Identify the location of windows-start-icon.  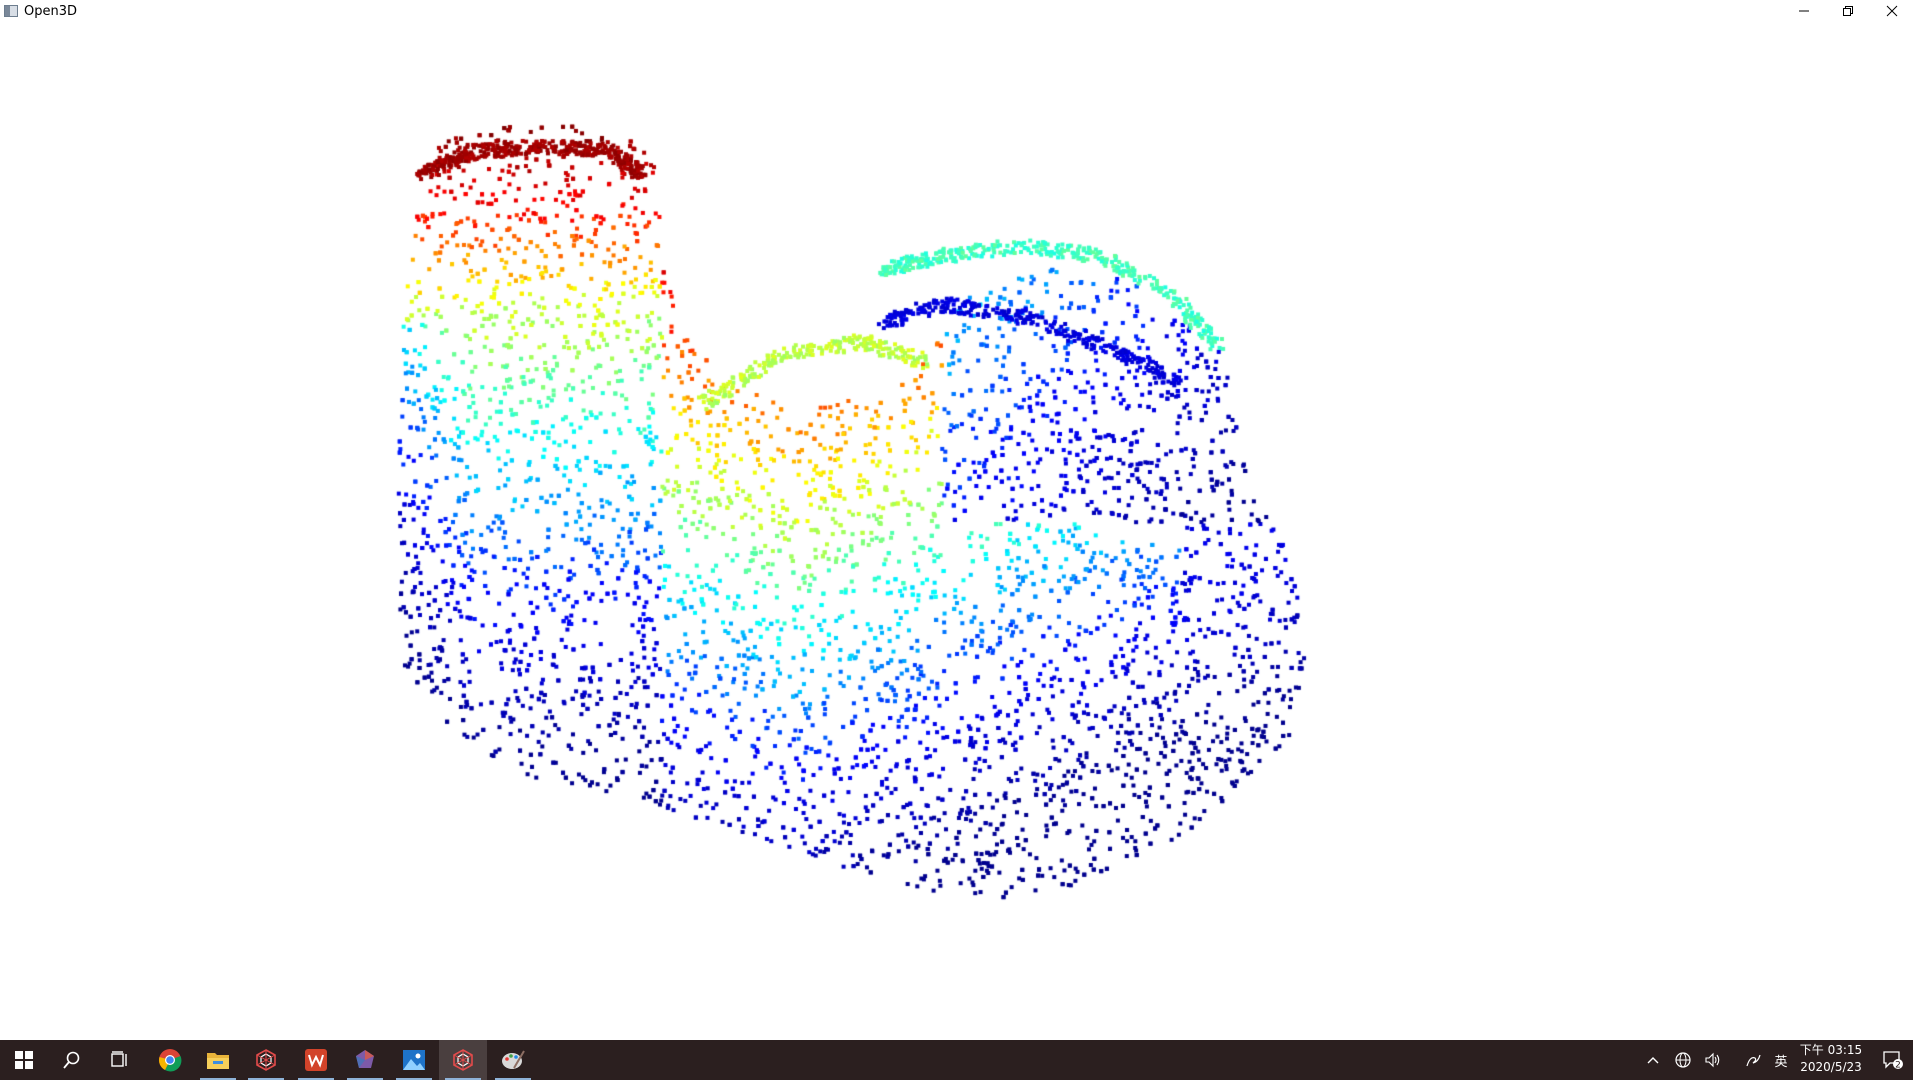
(24, 1060).